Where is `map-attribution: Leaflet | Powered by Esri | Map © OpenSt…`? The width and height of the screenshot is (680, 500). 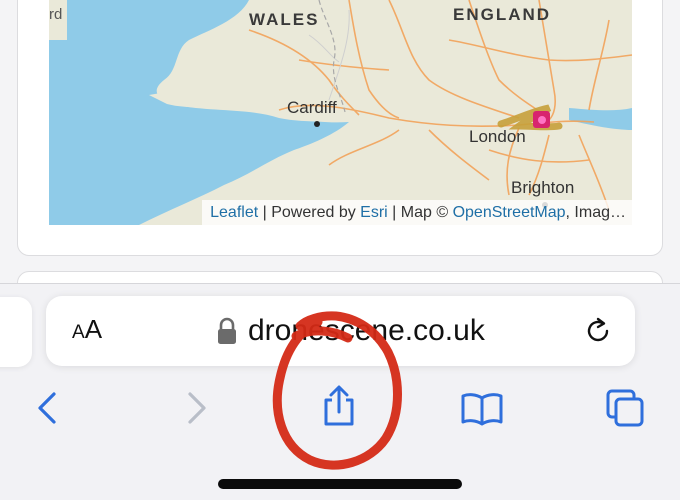 map-attribution: Leaflet | Powered by Esri | Map © OpenSt… is located at coordinates (417, 212).